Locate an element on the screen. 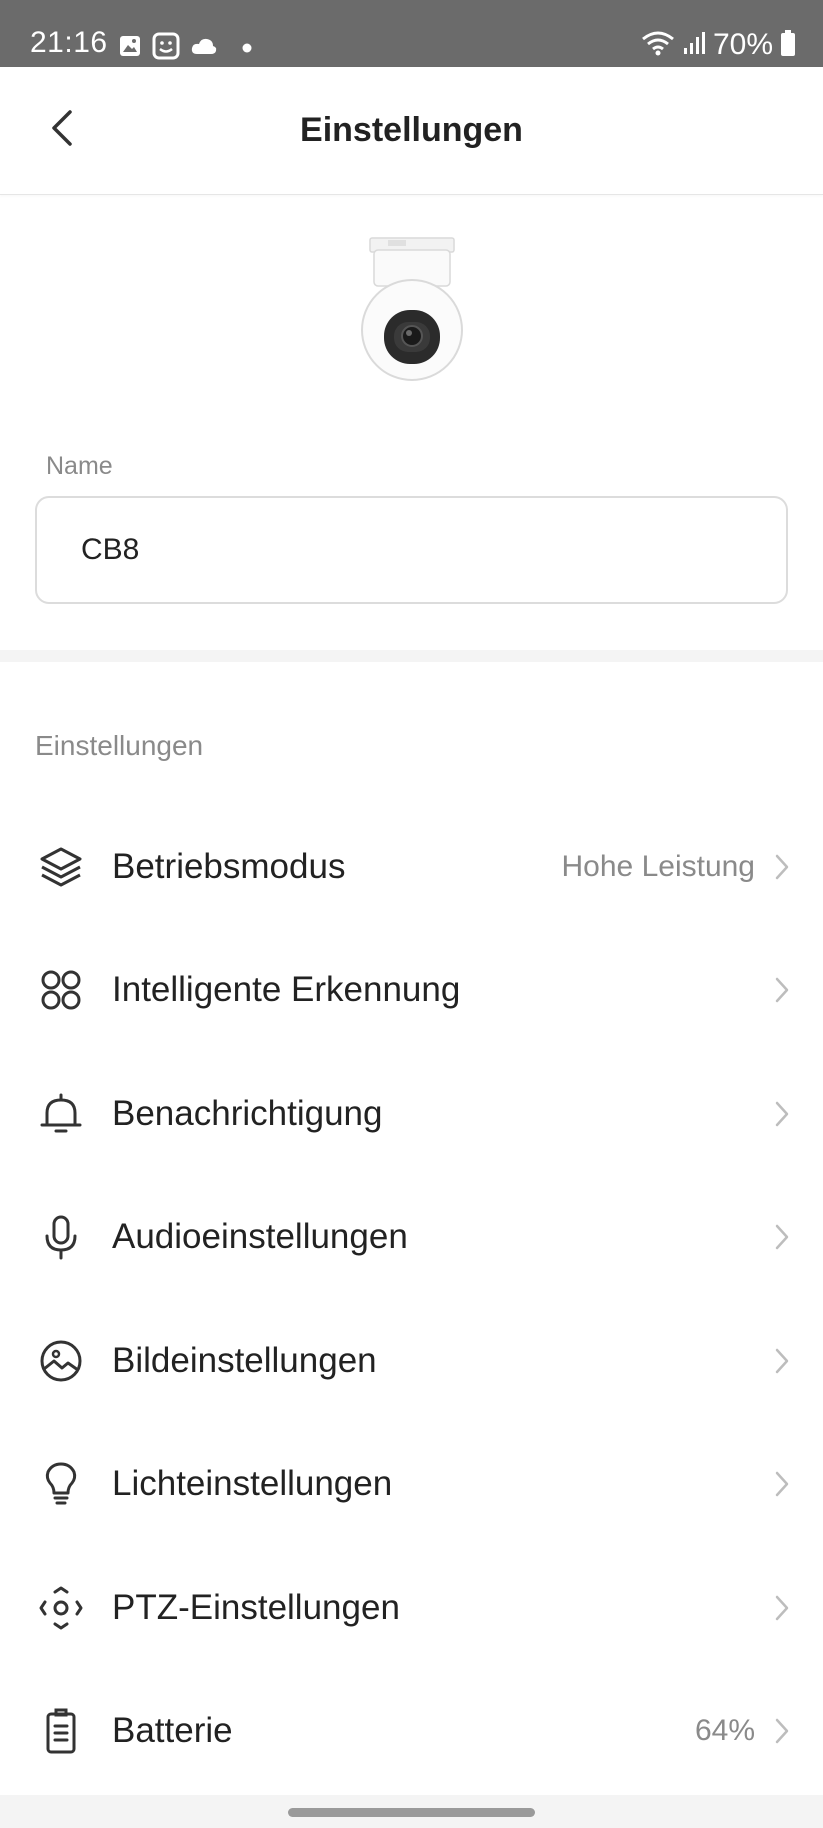 The height and width of the screenshot is (1828, 823). settings-item-label: Lichteinstellungen is located at coordinates (252, 1484).